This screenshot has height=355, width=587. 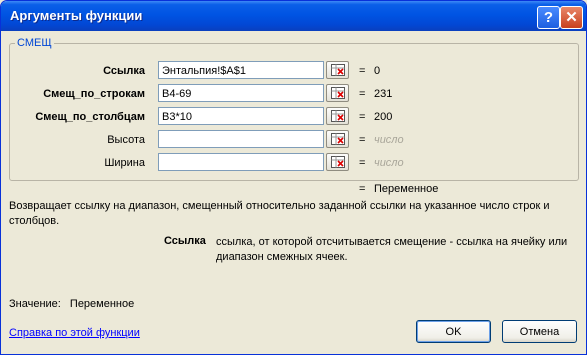 I want to click on dialog-title: Аргументы функции, so click(x=76, y=15).